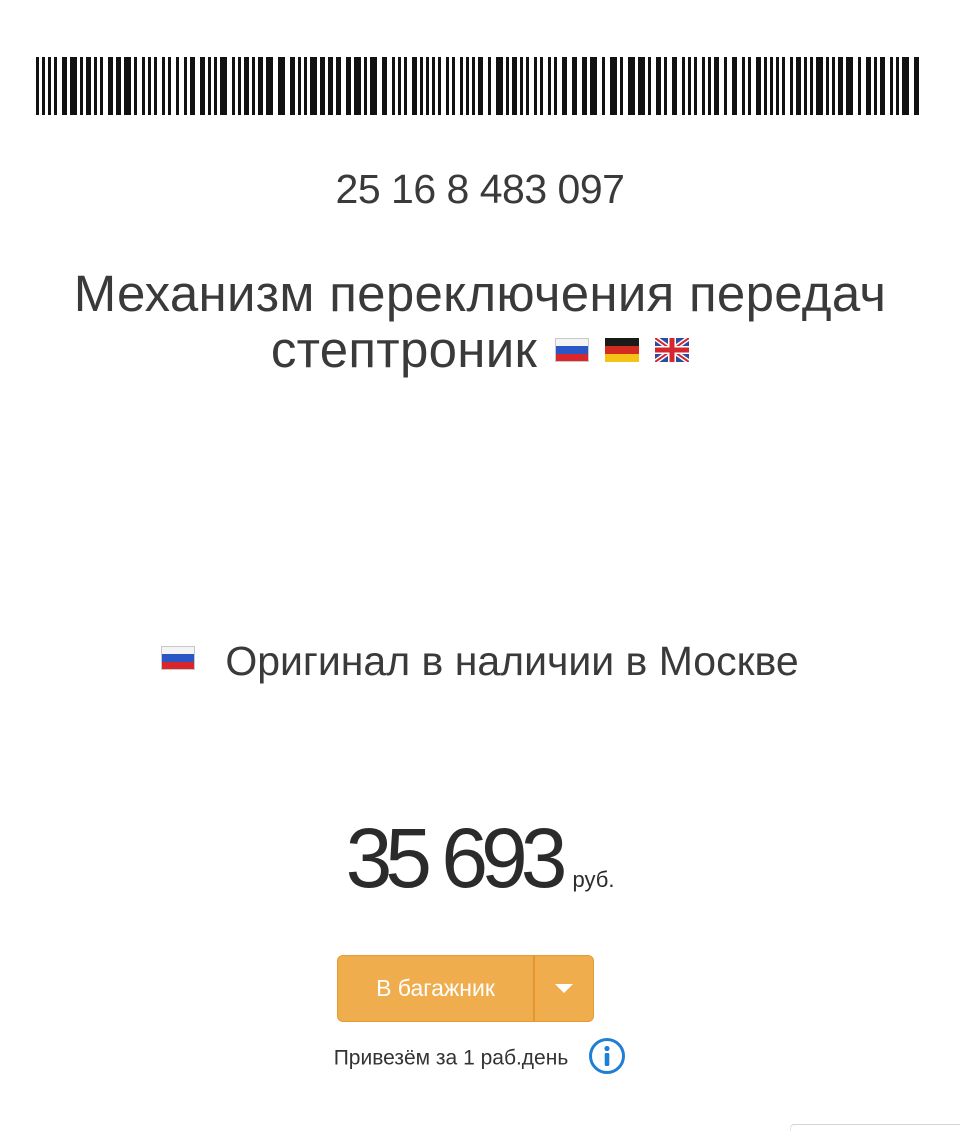  I want to click on availability-row: Оригинал в наличии в Москве, so click(480, 661).